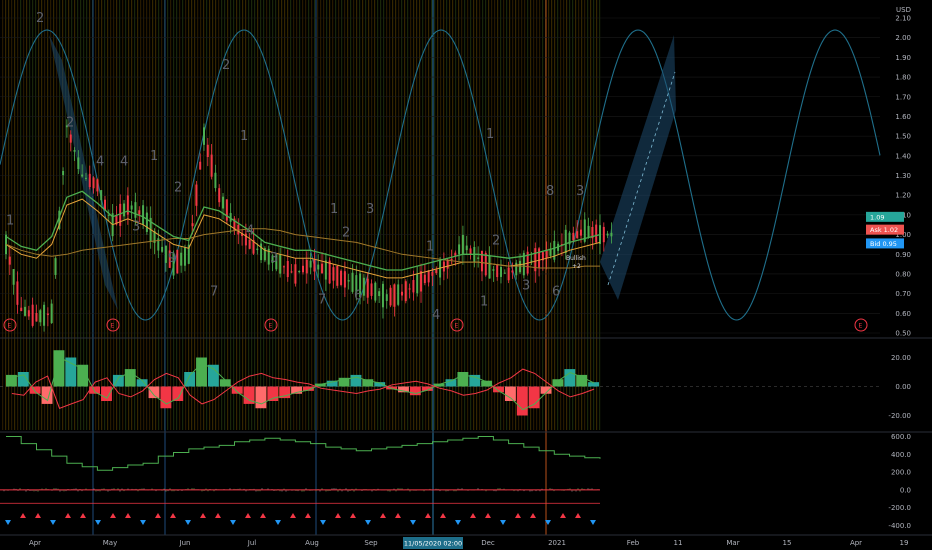  I want to click on oscillator-axis-label: 20.00, so click(901, 358).